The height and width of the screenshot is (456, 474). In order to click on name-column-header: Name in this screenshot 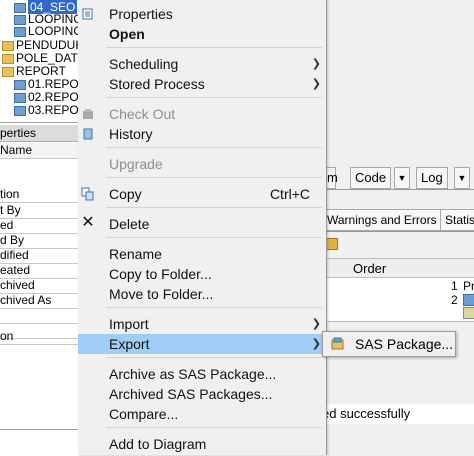, I will do `click(39, 151)`.